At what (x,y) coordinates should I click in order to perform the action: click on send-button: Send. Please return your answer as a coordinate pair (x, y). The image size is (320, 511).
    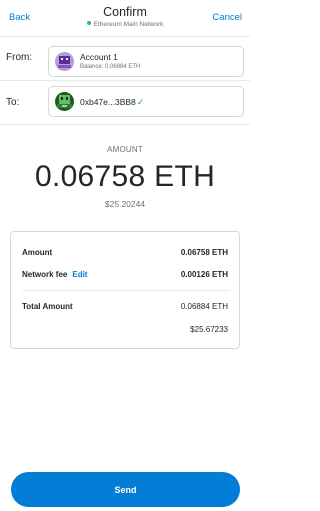
    Looking at the image, I should click on (125, 489).